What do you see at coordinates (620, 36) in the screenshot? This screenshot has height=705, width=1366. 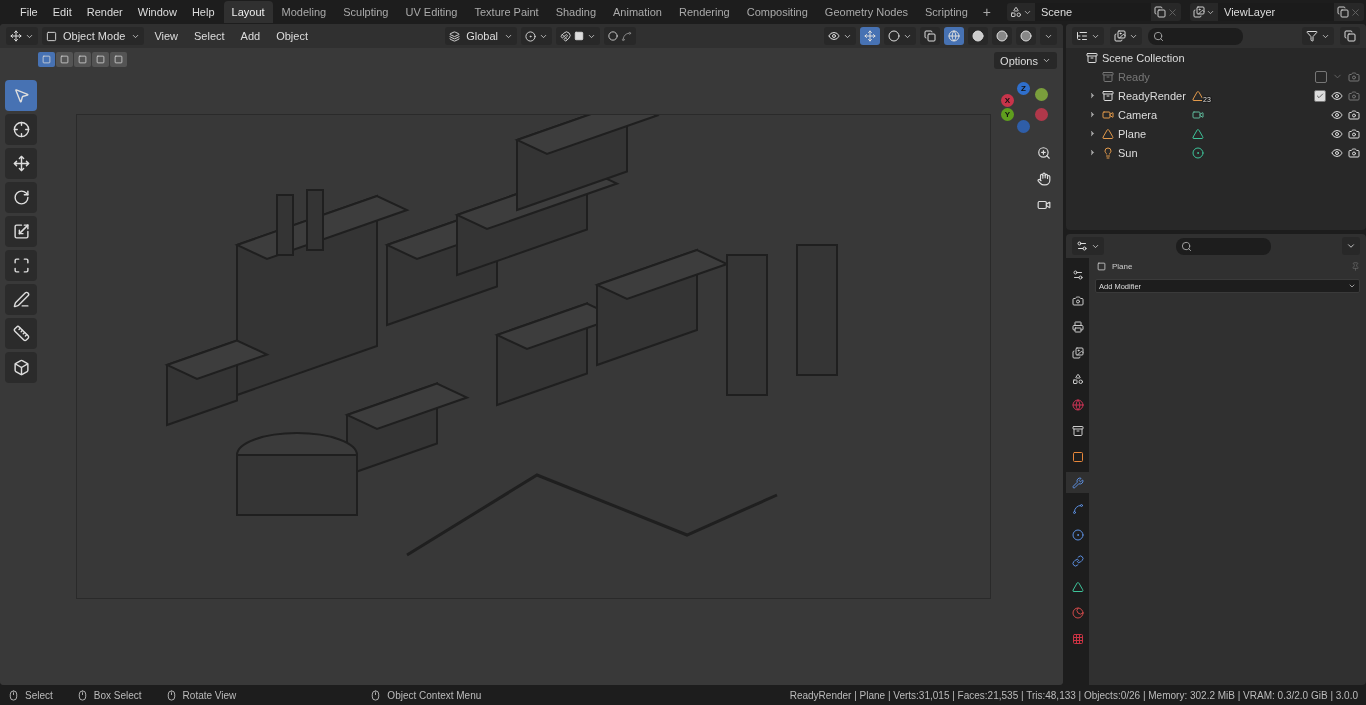 I see `proportional-edit-button` at bounding box center [620, 36].